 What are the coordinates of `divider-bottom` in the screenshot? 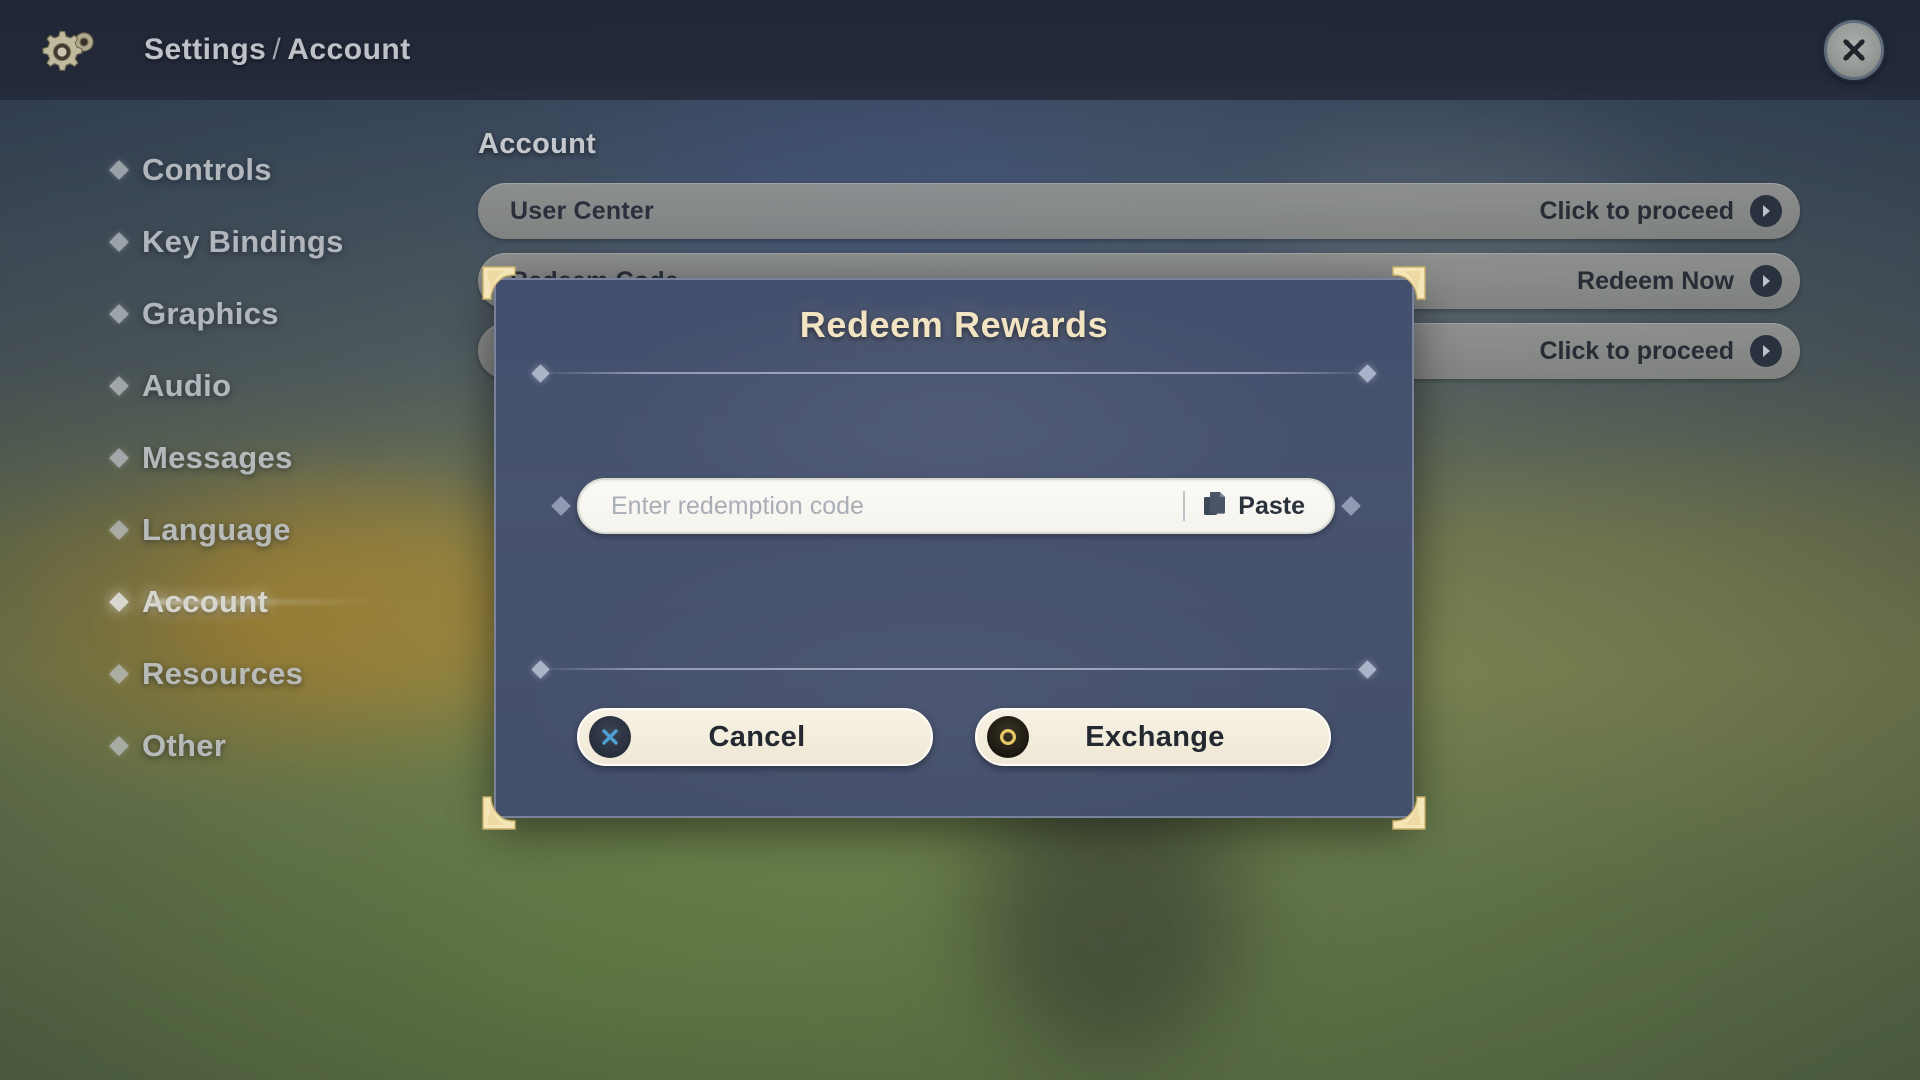 It's located at (954, 669).